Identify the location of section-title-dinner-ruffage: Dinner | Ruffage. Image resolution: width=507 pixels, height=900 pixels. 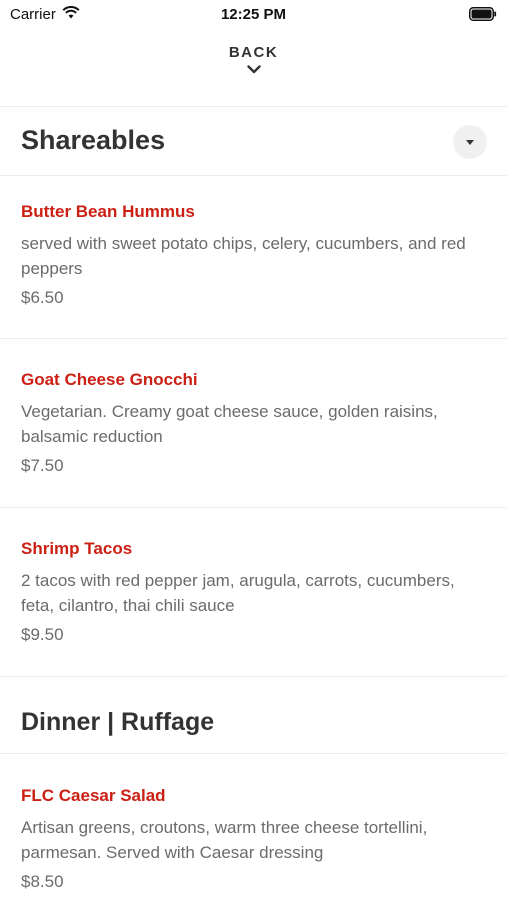
(118, 722).